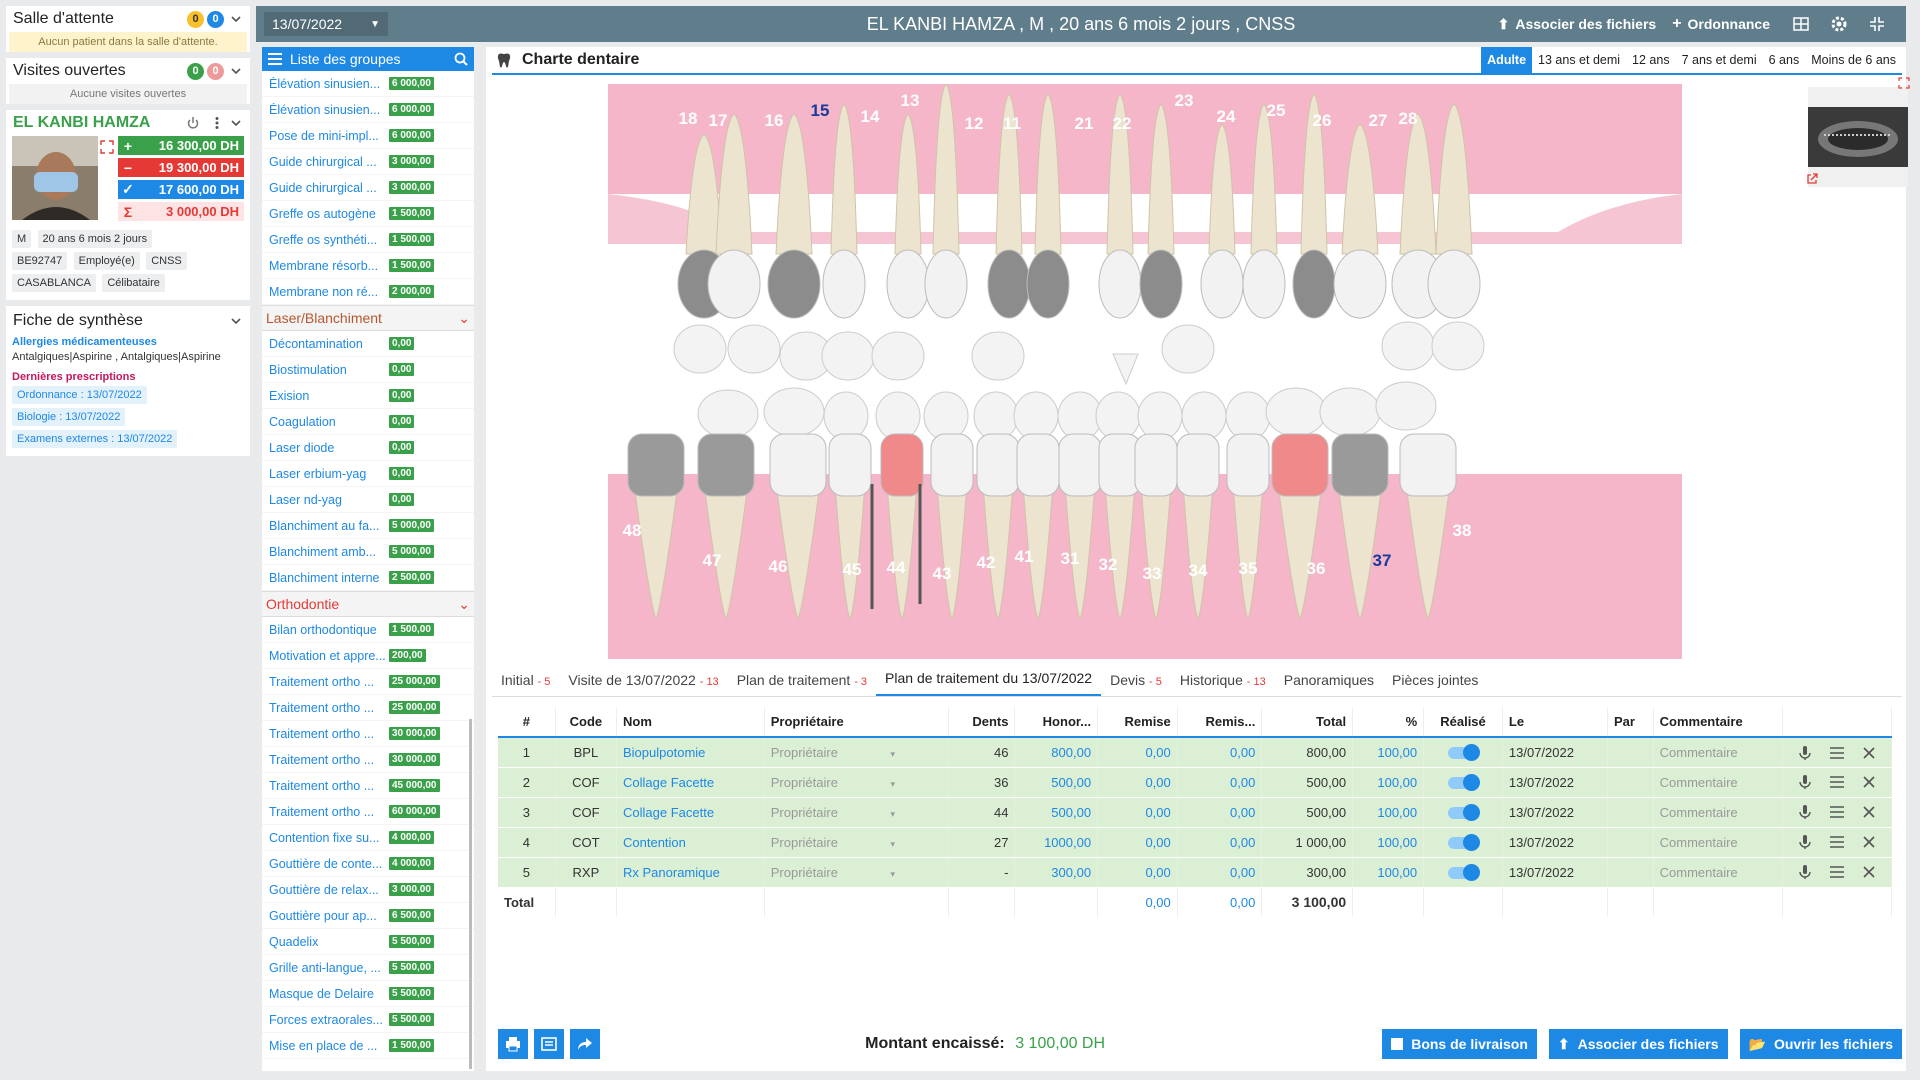  I want to click on column-header: %, so click(1388, 722).